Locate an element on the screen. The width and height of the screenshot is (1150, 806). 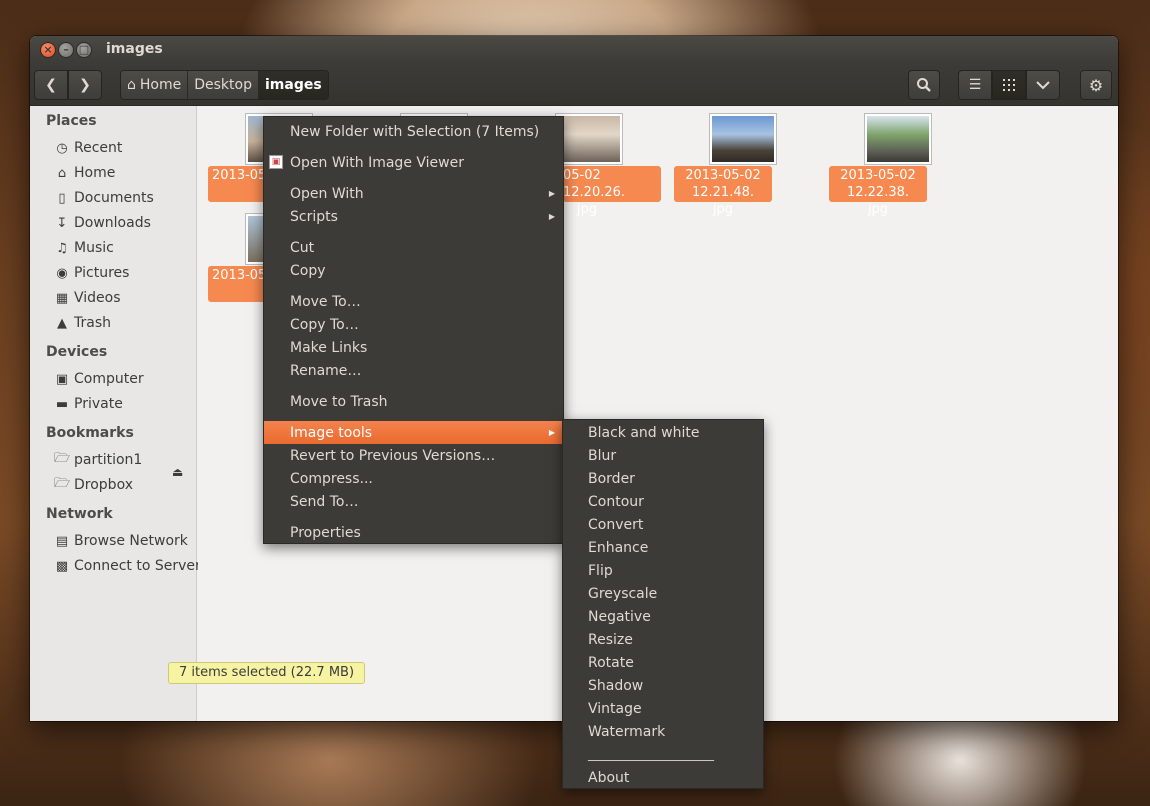
search-icon is located at coordinates (924, 85).